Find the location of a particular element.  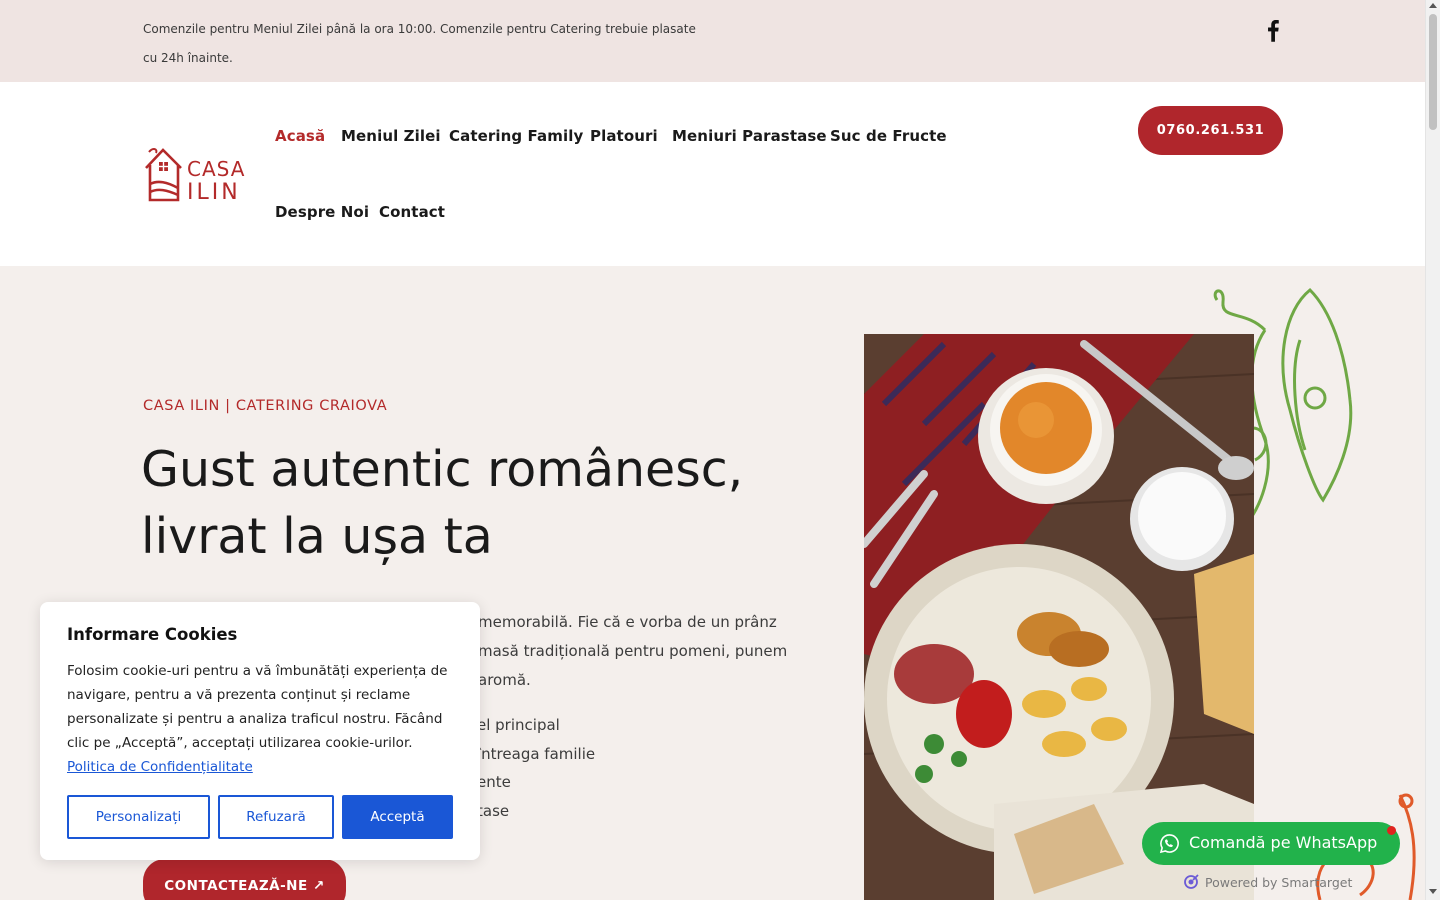

whatsapp-order-button: Comandă pe WhatsApp is located at coordinates (1271, 843).